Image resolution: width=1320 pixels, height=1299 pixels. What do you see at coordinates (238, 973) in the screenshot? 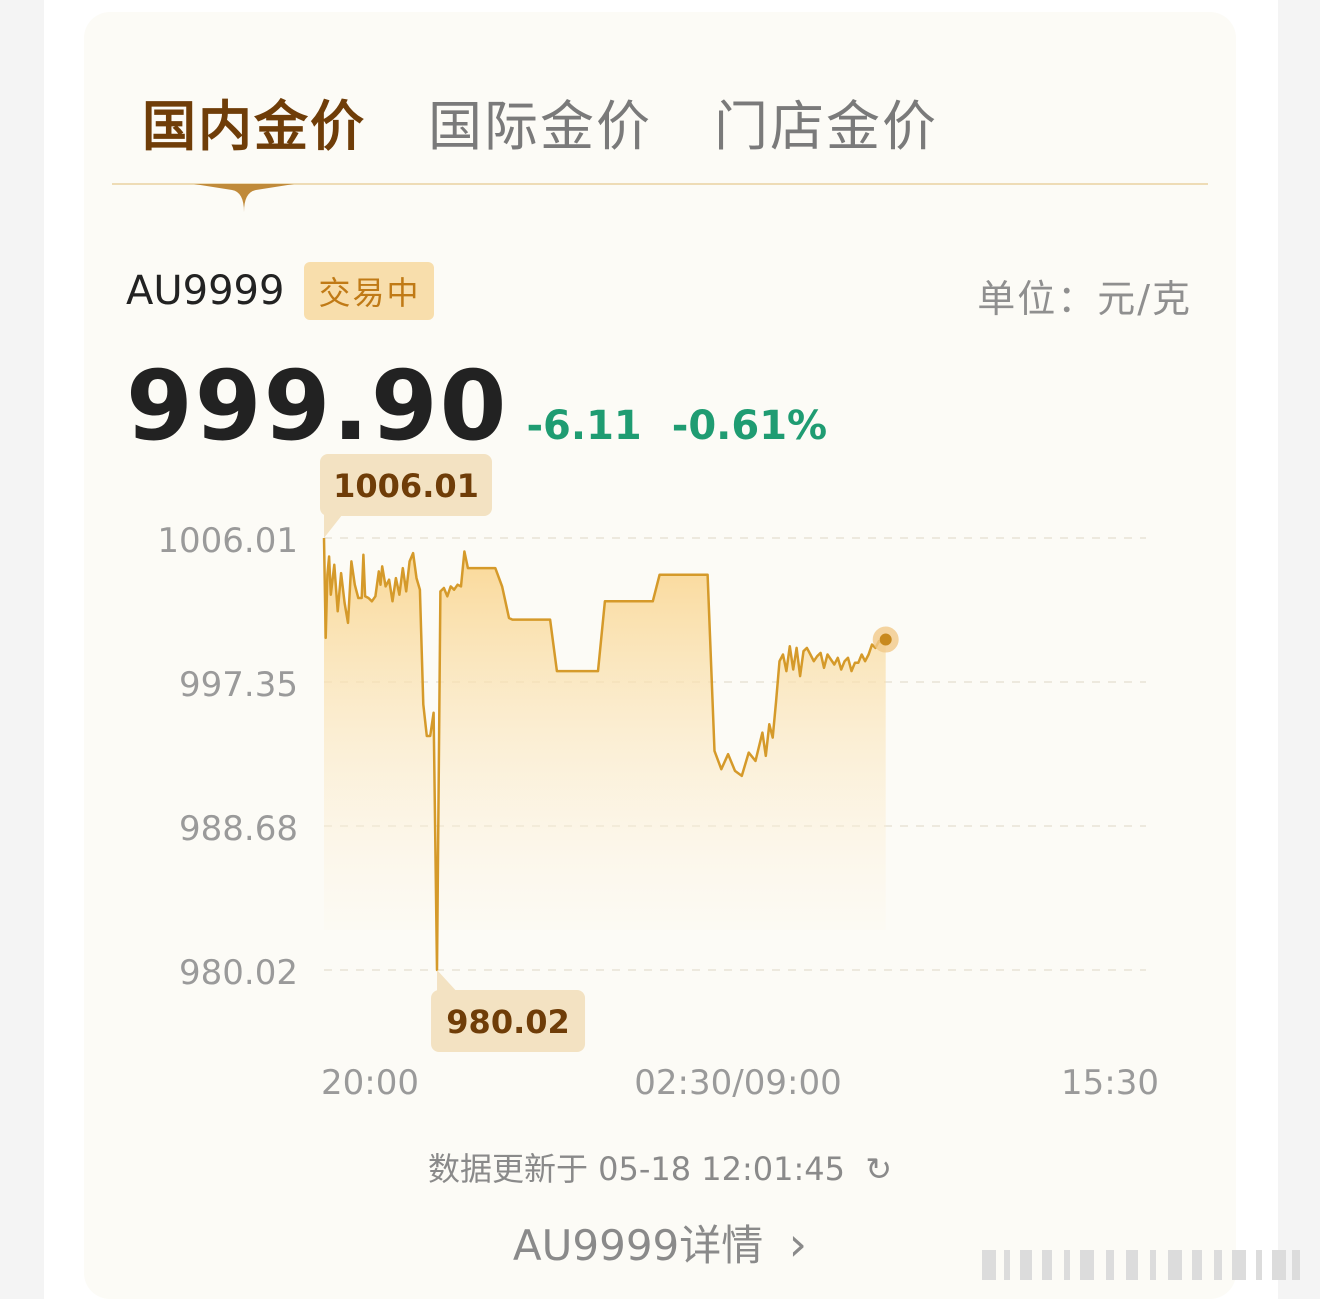
I see `y-tick-label: 980.02` at bounding box center [238, 973].